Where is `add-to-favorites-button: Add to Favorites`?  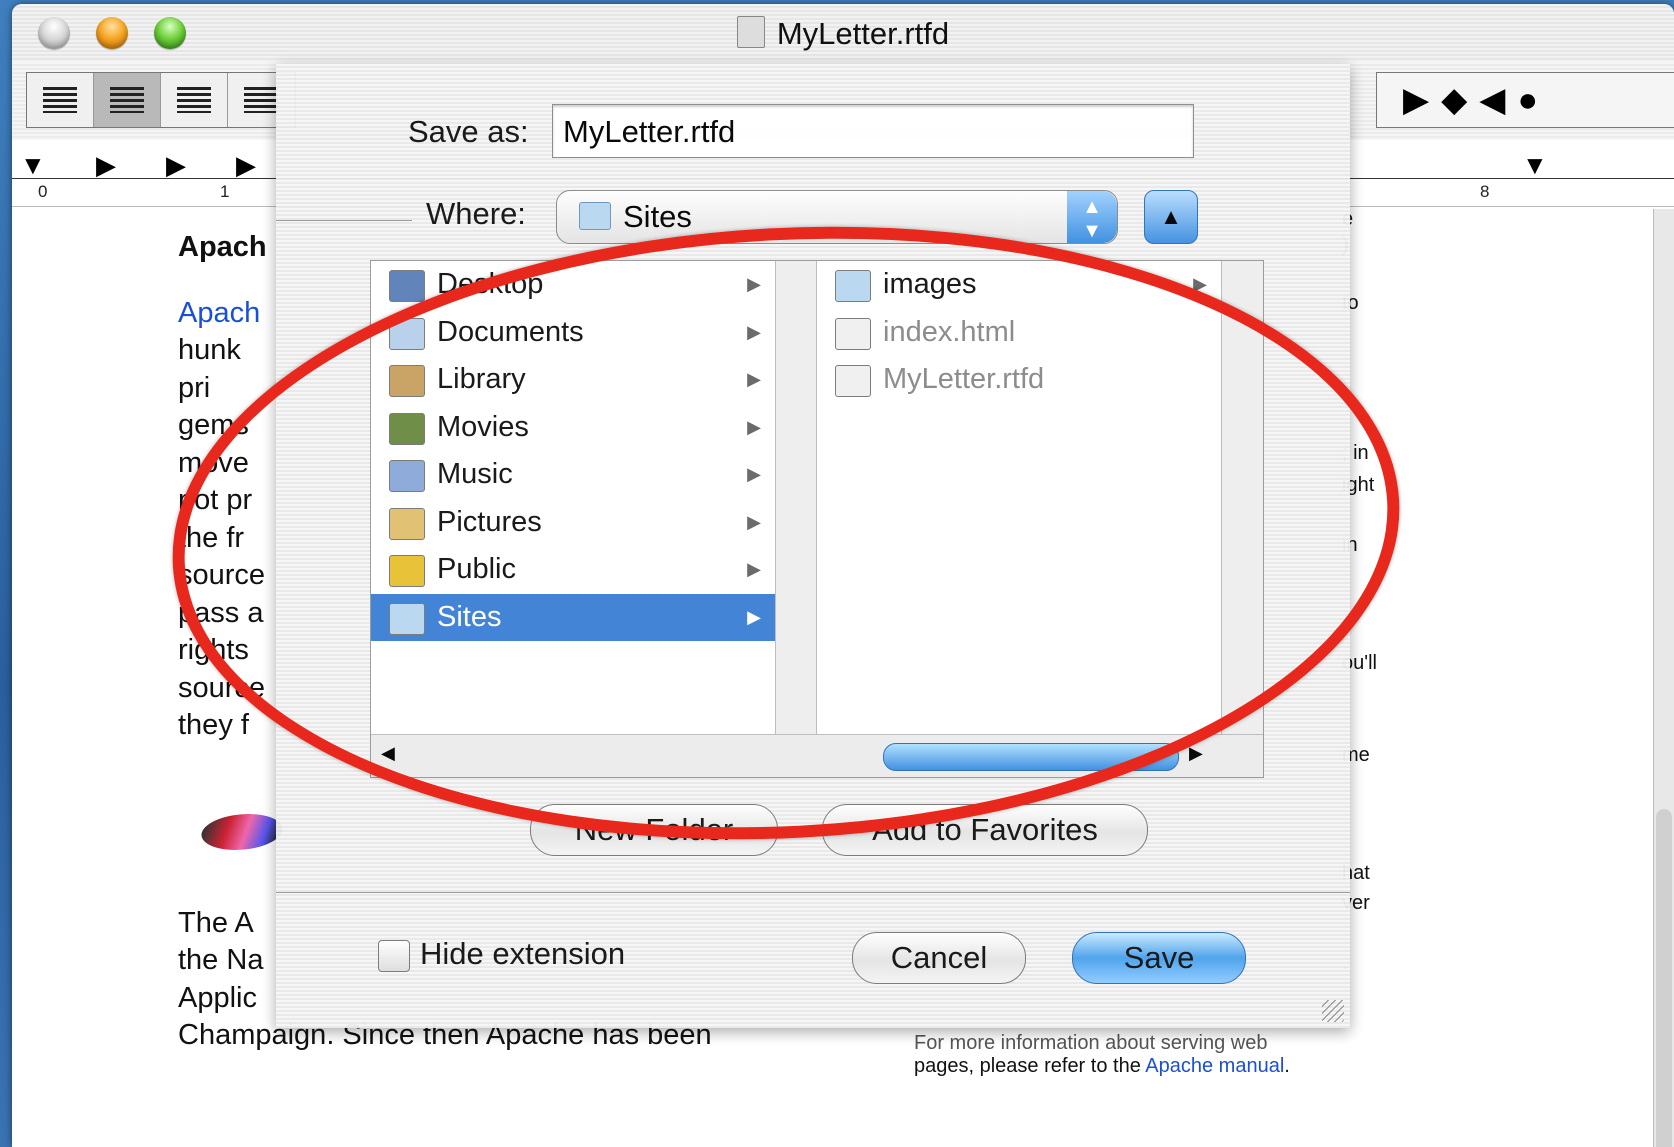
add-to-favorites-button: Add to Favorites is located at coordinates (985, 830).